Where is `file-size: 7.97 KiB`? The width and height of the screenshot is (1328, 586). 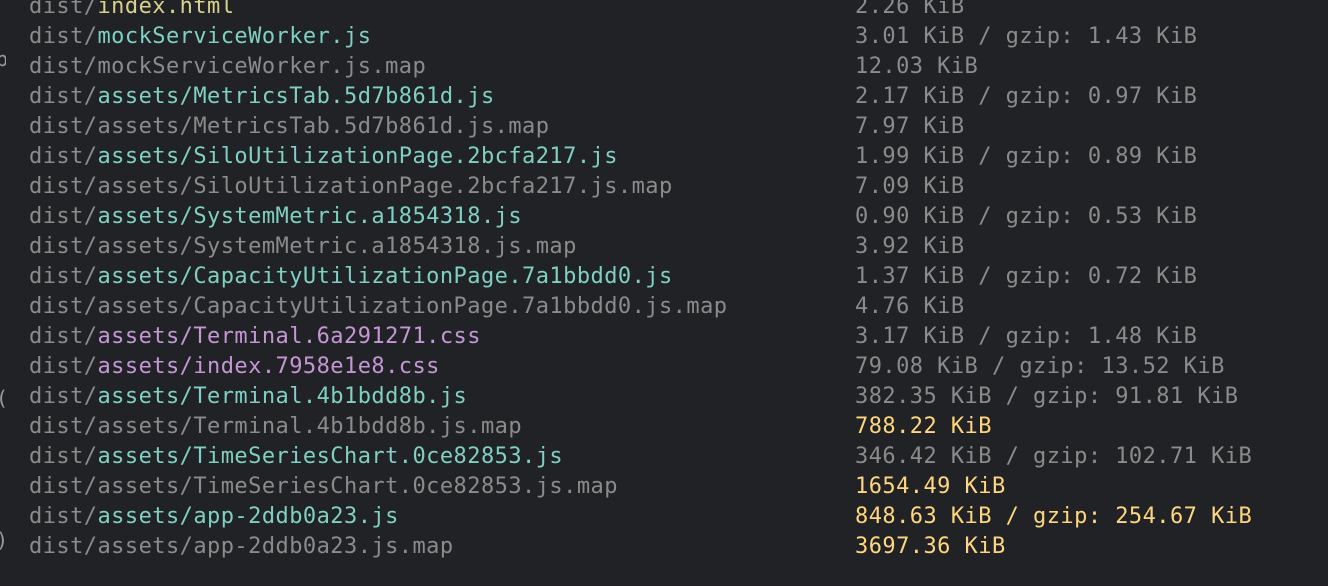
file-size: 7.97 KiB is located at coordinates (910, 126).